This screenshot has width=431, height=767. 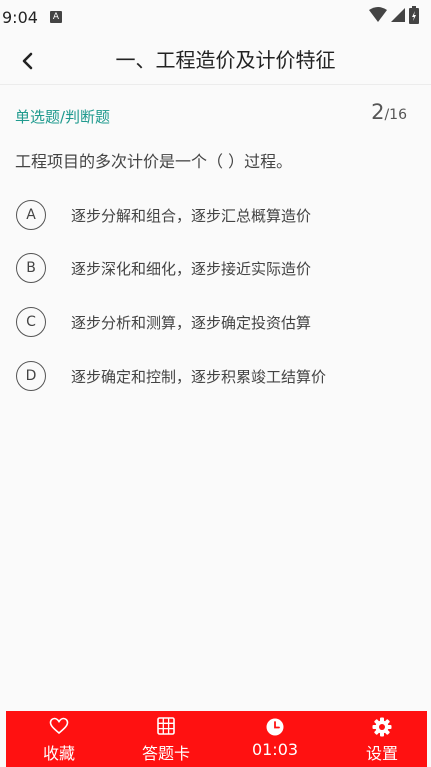 What do you see at coordinates (216, 739) in the screenshot?
I see `bottom-nav: 收藏 答题卡 01:03 设置` at bounding box center [216, 739].